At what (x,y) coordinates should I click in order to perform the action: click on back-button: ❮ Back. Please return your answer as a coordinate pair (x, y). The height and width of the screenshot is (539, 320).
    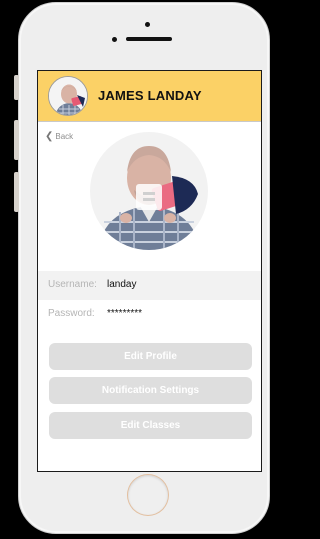
    Looking at the image, I should click on (59, 136).